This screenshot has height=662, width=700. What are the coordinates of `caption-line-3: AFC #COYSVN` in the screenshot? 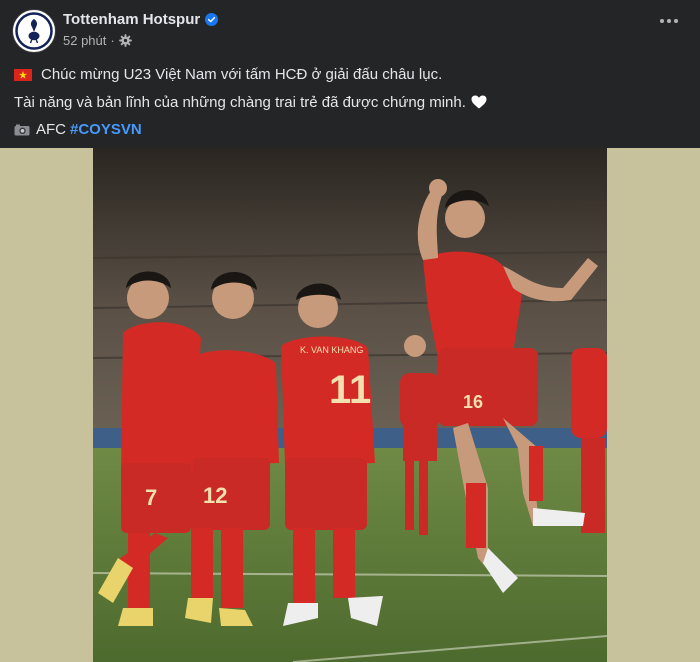 It's located at (349, 130).